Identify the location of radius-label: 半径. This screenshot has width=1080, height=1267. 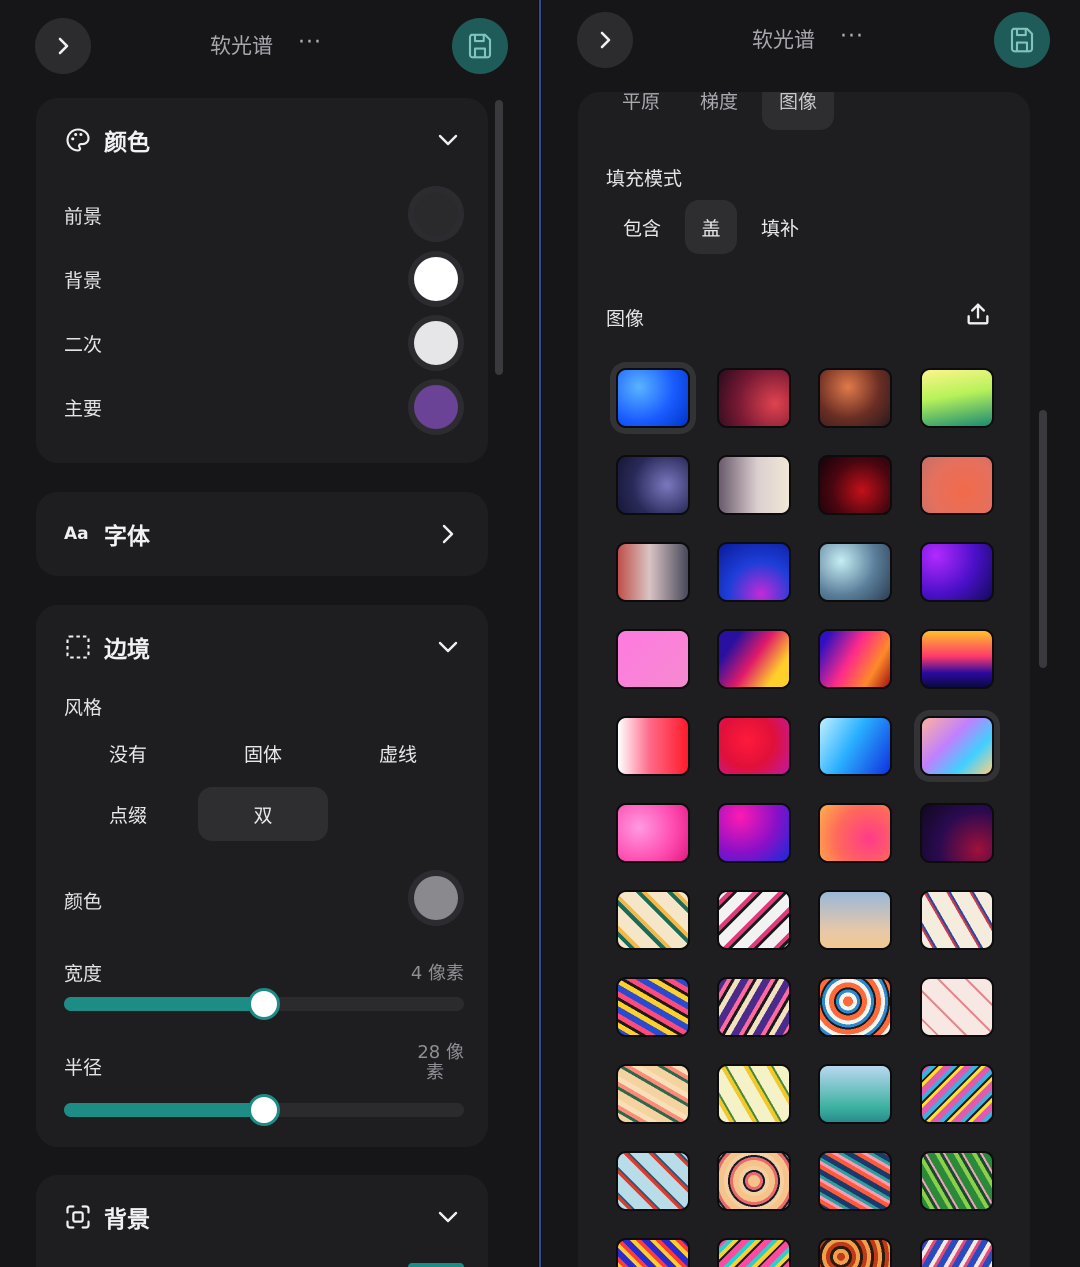
(83, 1068).